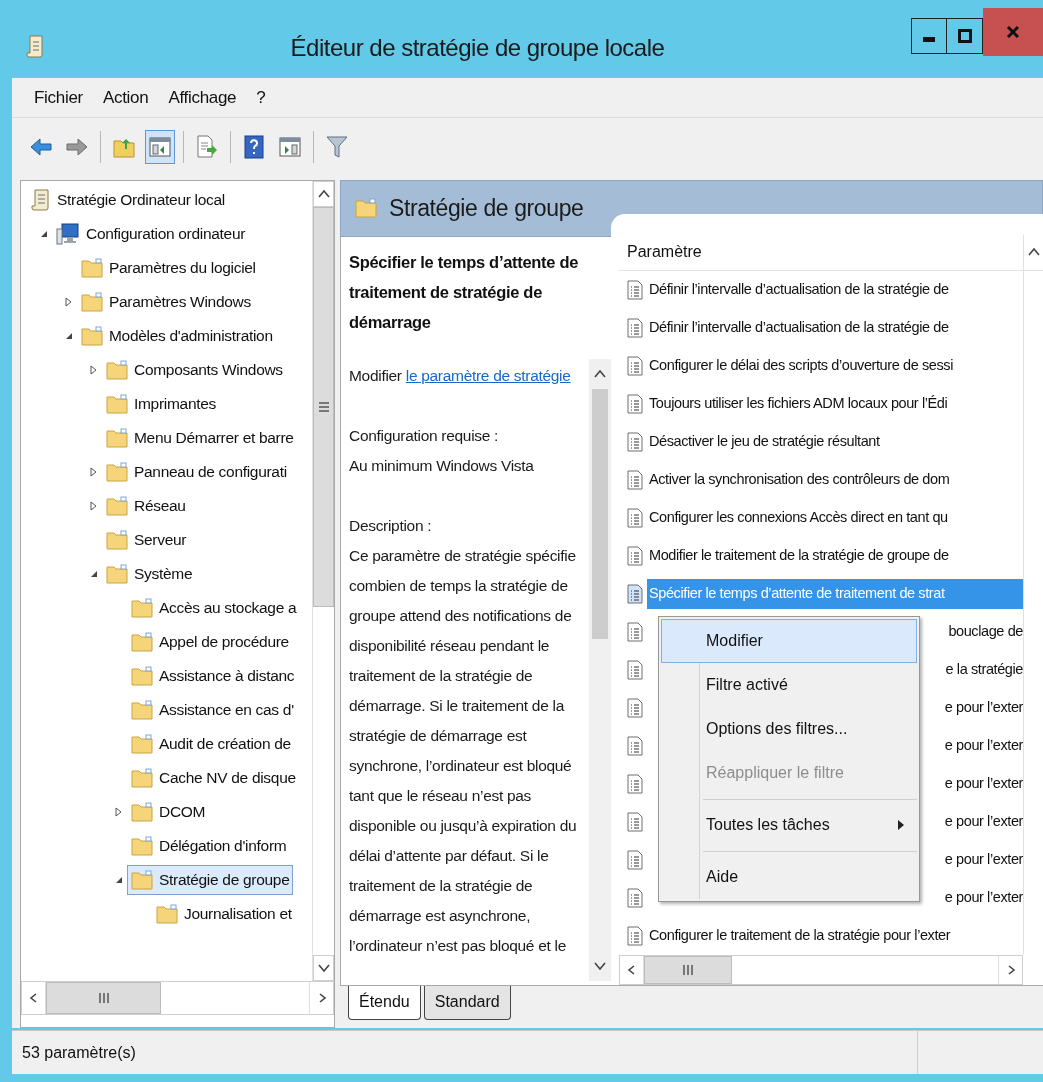  What do you see at coordinates (835, 403) in the screenshot?
I see `setting-row: Toujours utiliser les fichiers ADM locaux pour l’Édi` at bounding box center [835, 403].